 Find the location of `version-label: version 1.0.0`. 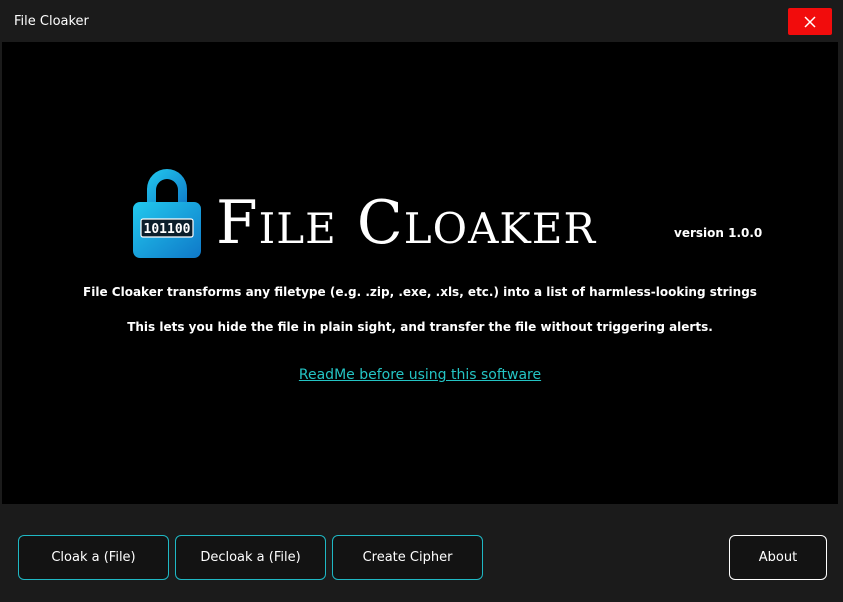

version-label: version 1.0.0 is located at coordinates (718, 233).